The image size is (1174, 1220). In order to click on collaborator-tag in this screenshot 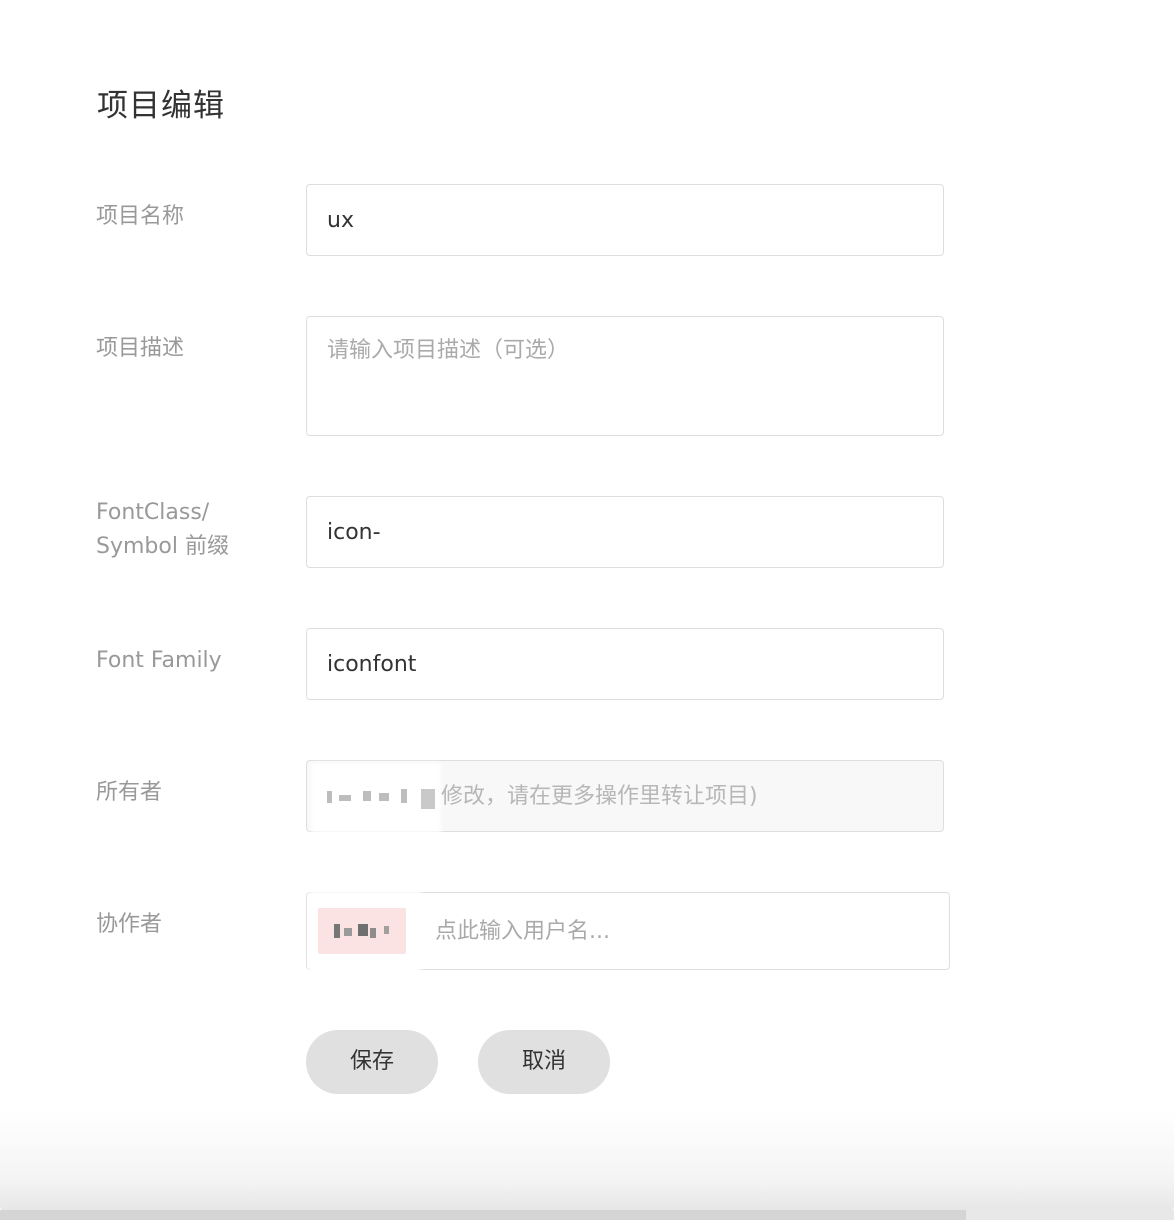, I will do `click(362, 931)`.